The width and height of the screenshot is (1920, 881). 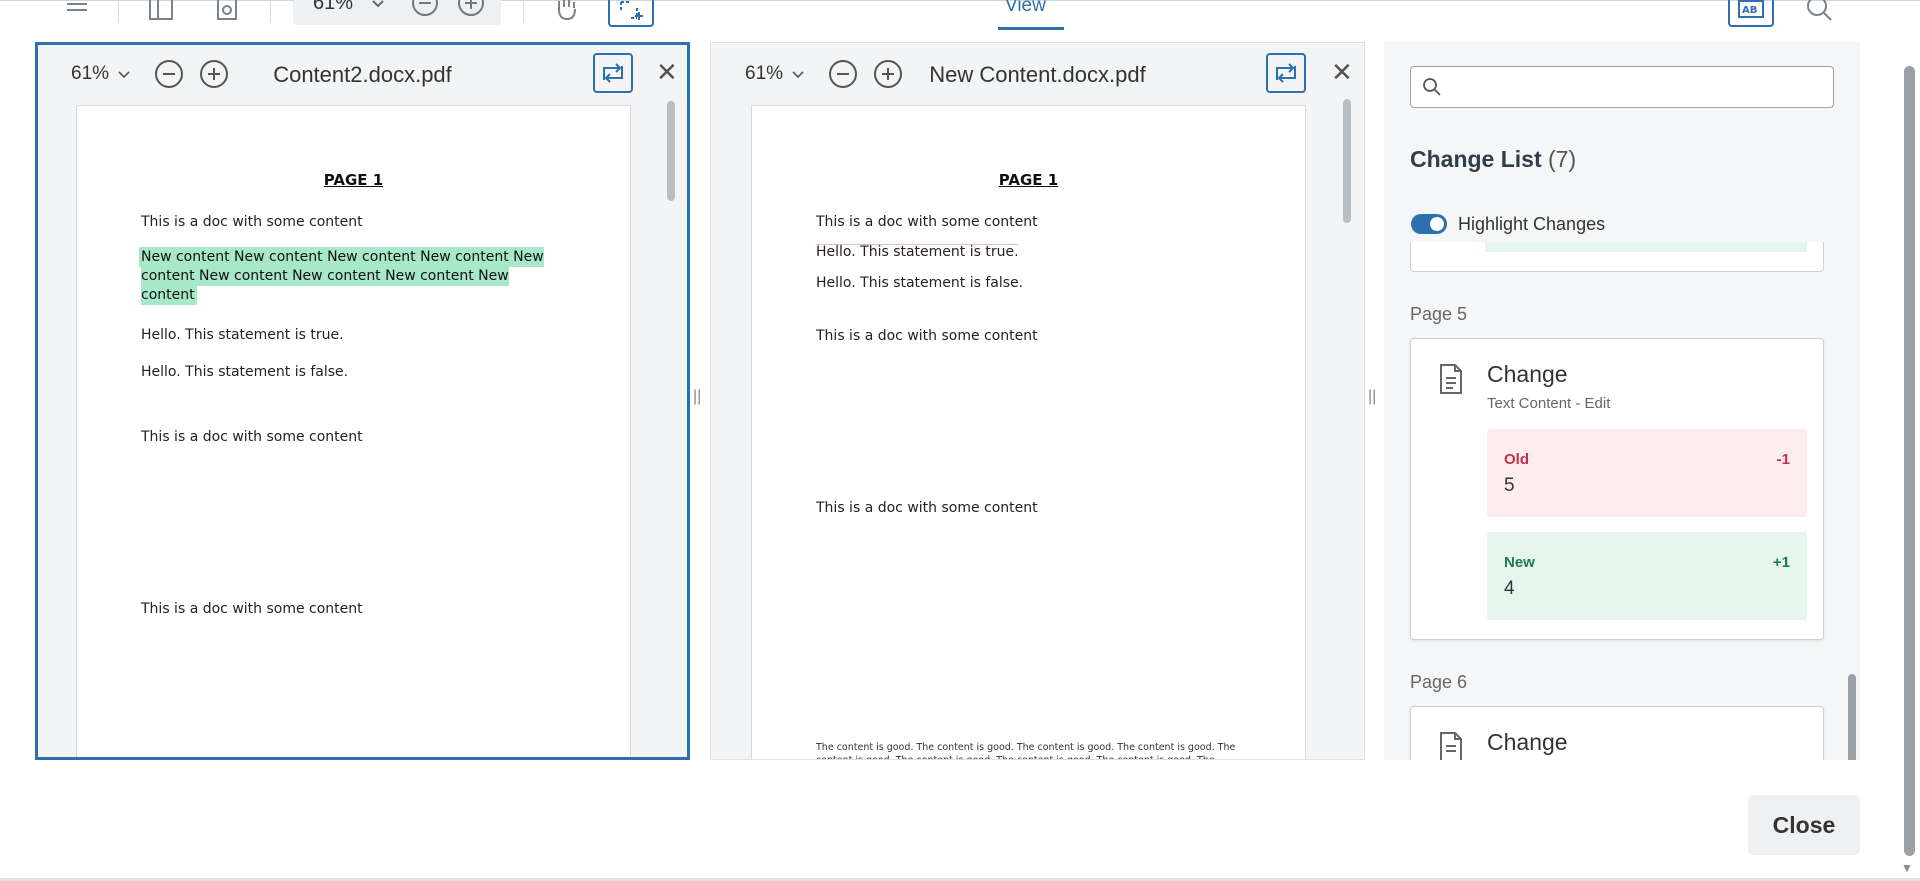 I want to click on tab-active-indicator, so click(x=1031, y=28).